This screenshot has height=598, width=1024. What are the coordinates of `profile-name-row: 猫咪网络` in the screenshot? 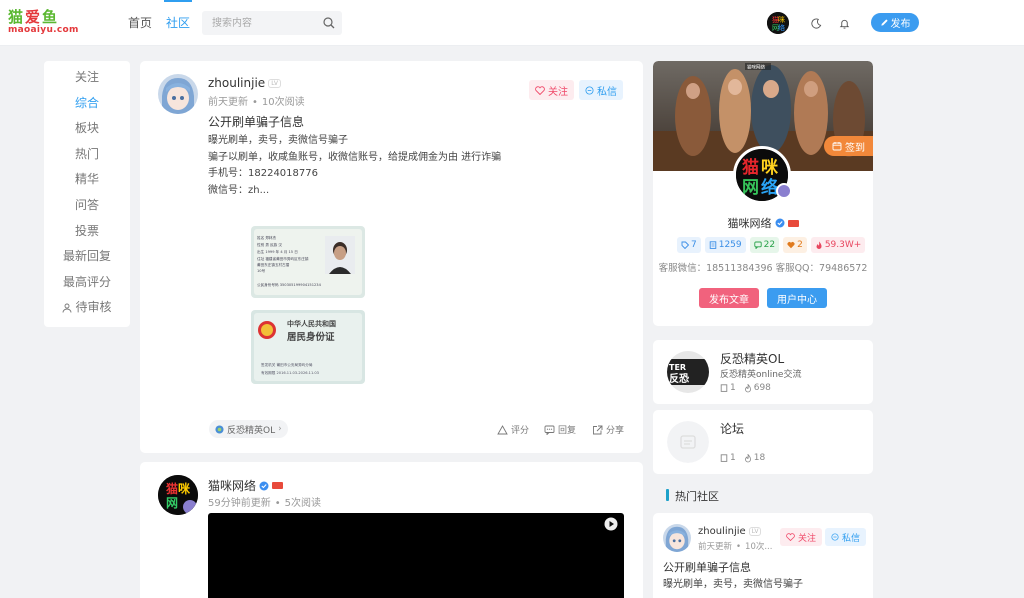 It's located at (763, 223).